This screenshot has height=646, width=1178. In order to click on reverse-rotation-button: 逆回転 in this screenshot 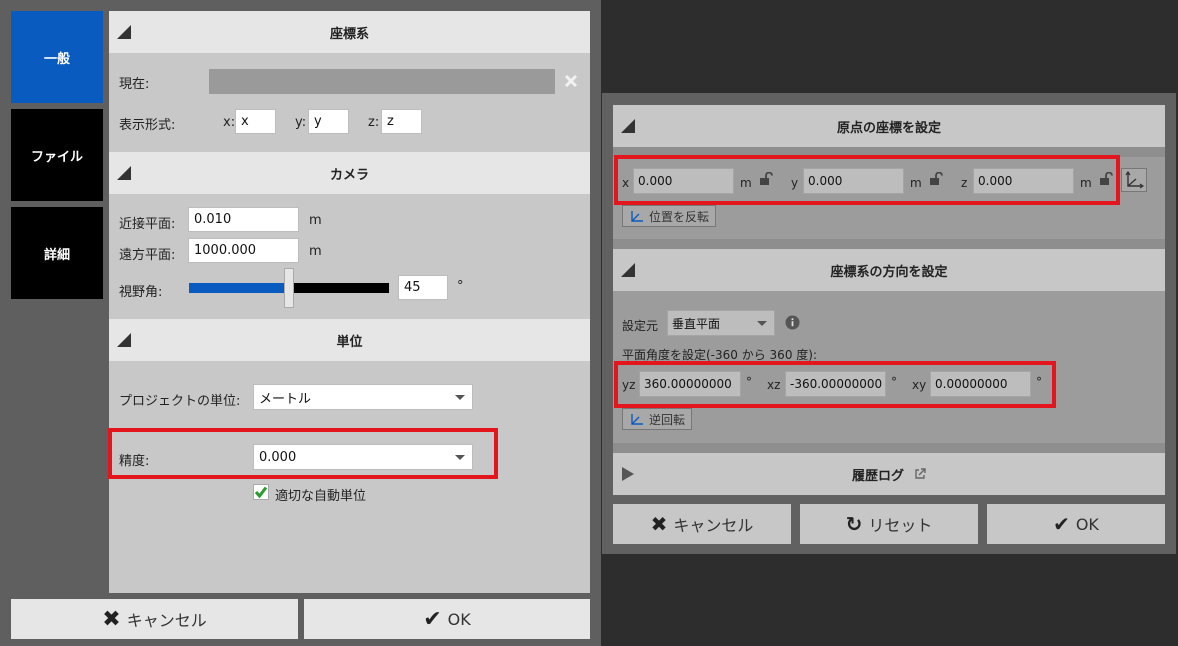, I will do `click(657, 419)`.